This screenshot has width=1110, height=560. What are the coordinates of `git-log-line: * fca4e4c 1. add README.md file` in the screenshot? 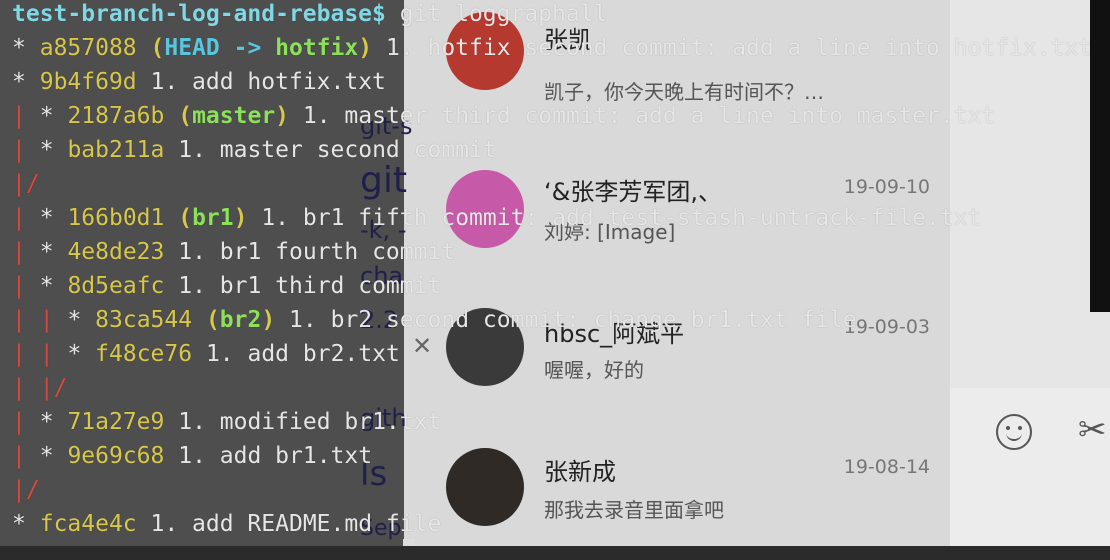 It's located at (226, 524).